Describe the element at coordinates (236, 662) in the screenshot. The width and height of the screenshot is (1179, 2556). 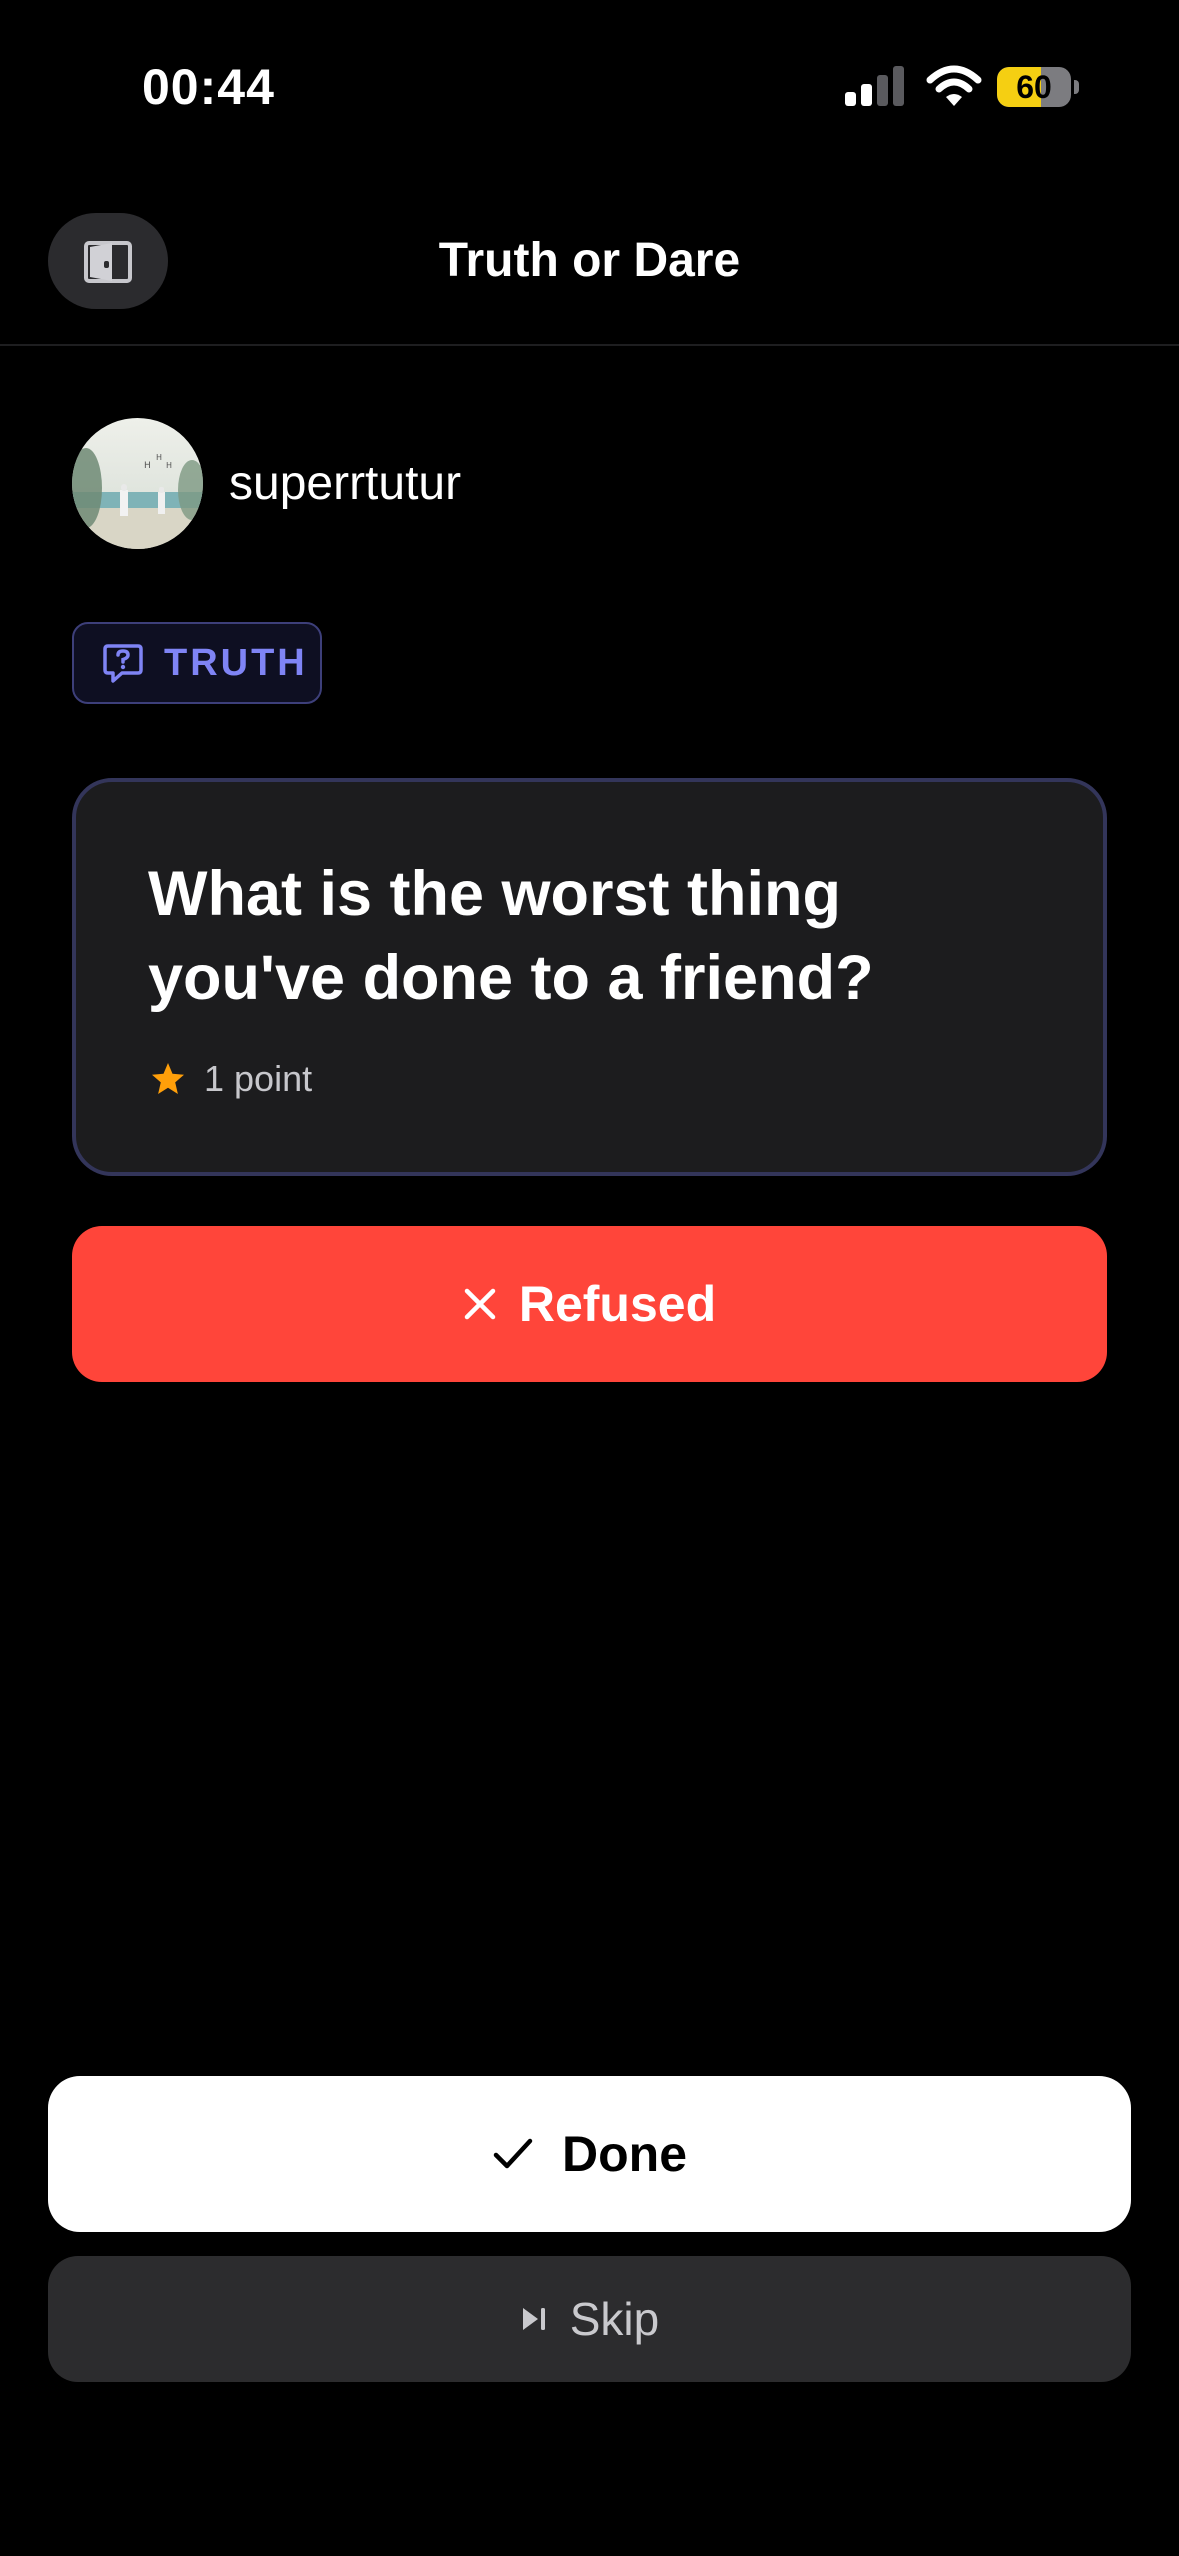
I see `prompt-type-label: TRUTH` at that location.